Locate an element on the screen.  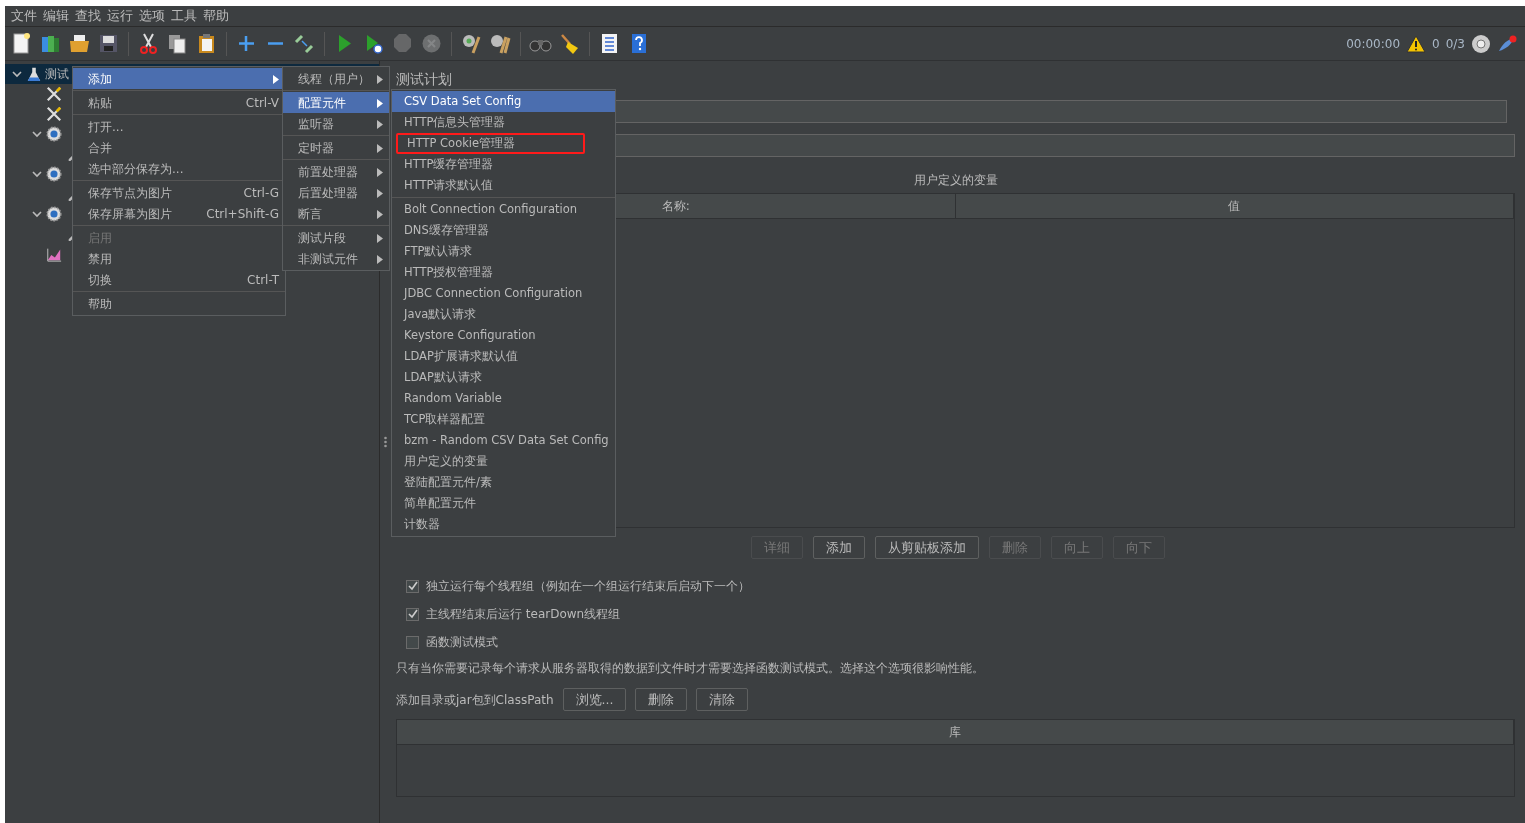
menu-item: 后置处理器 is located at coordinates (336, 192).